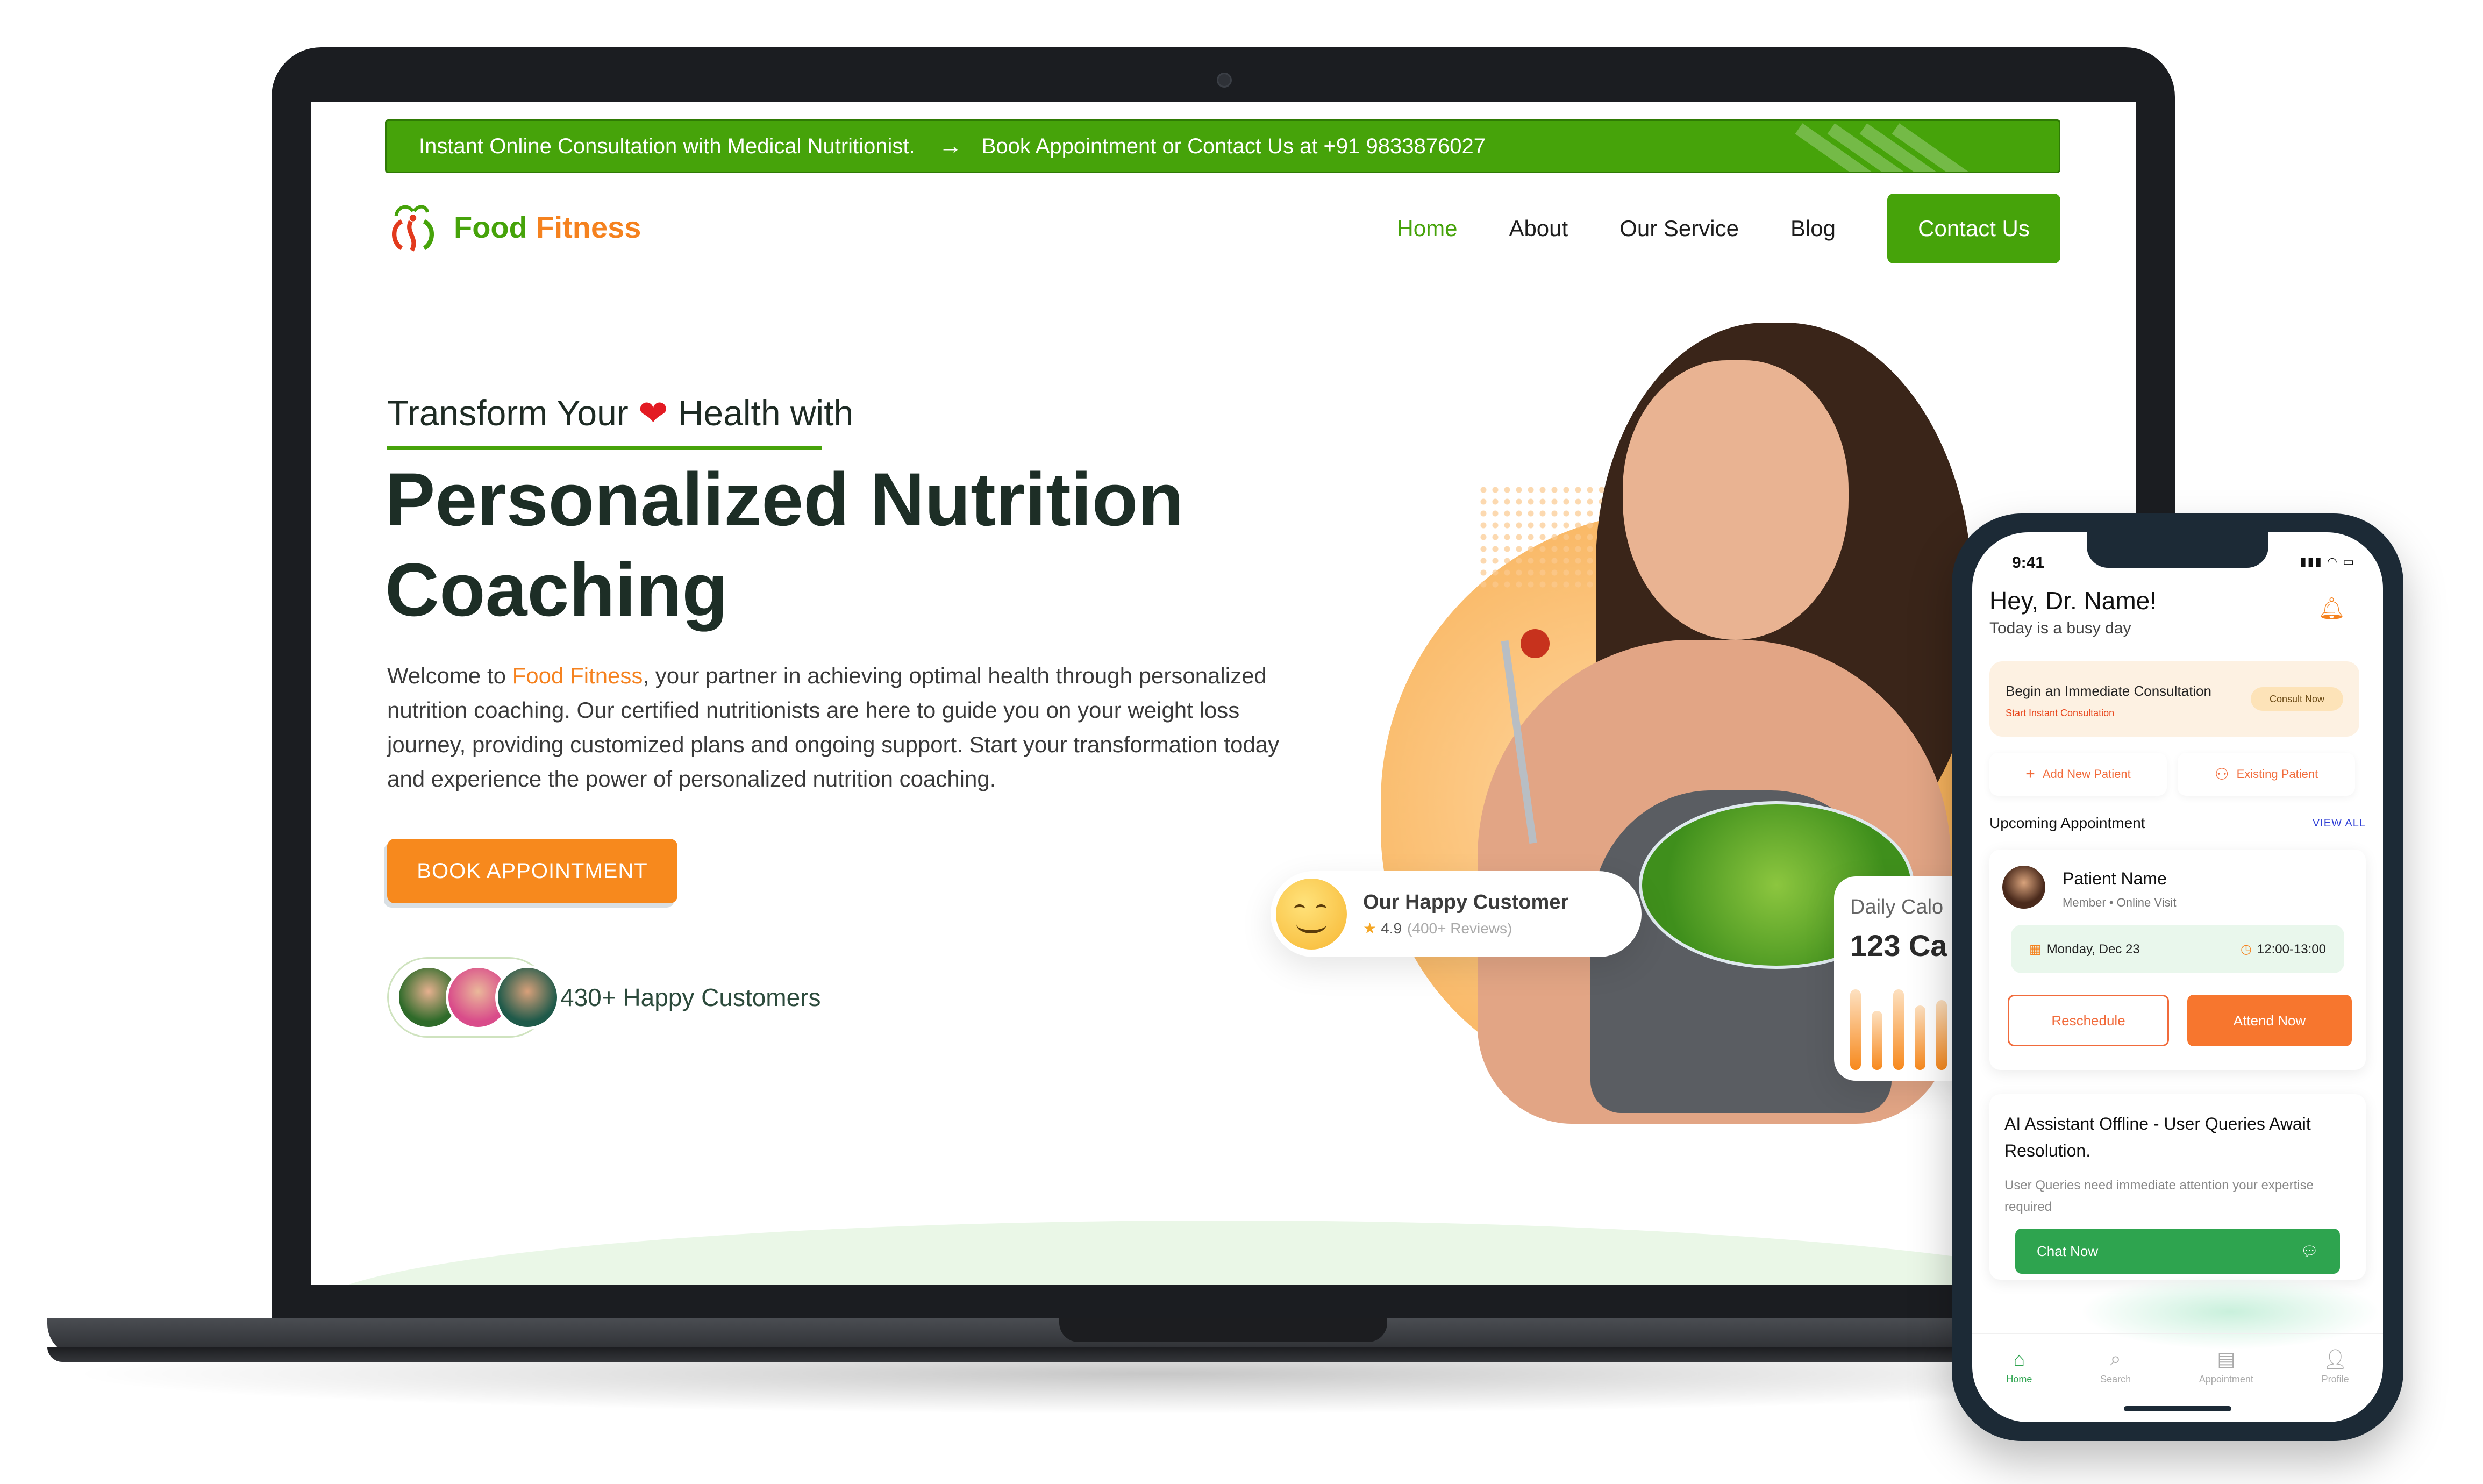 The width and height of the screenshot is (2483, 1484). What do you see at coordinates (473, 997) in the screenshot?
I see `customer-avatars` at bounding box center [473, 997].